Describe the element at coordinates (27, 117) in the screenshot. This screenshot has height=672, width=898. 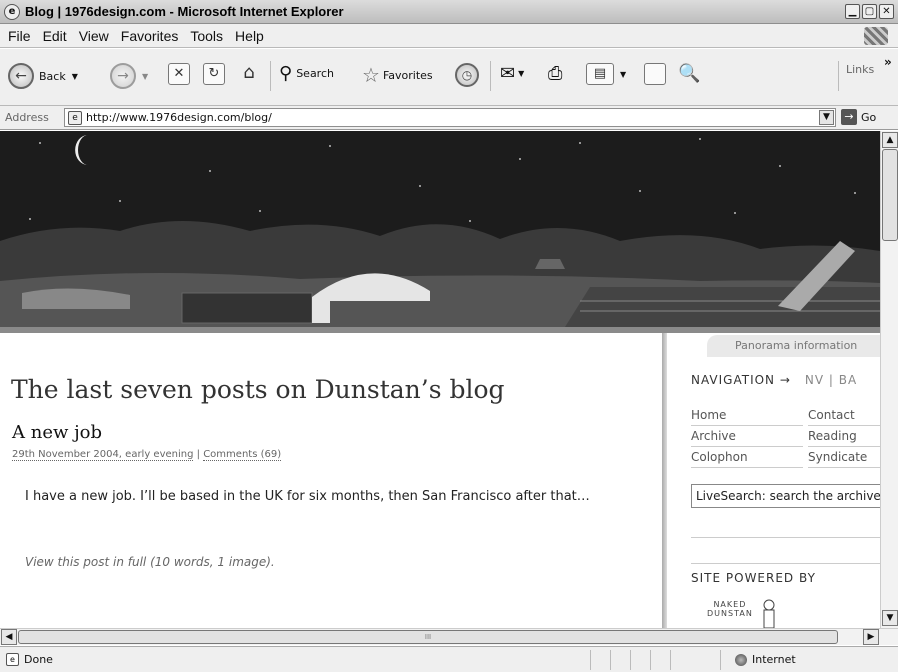
I see `address-label: Address` at that location.